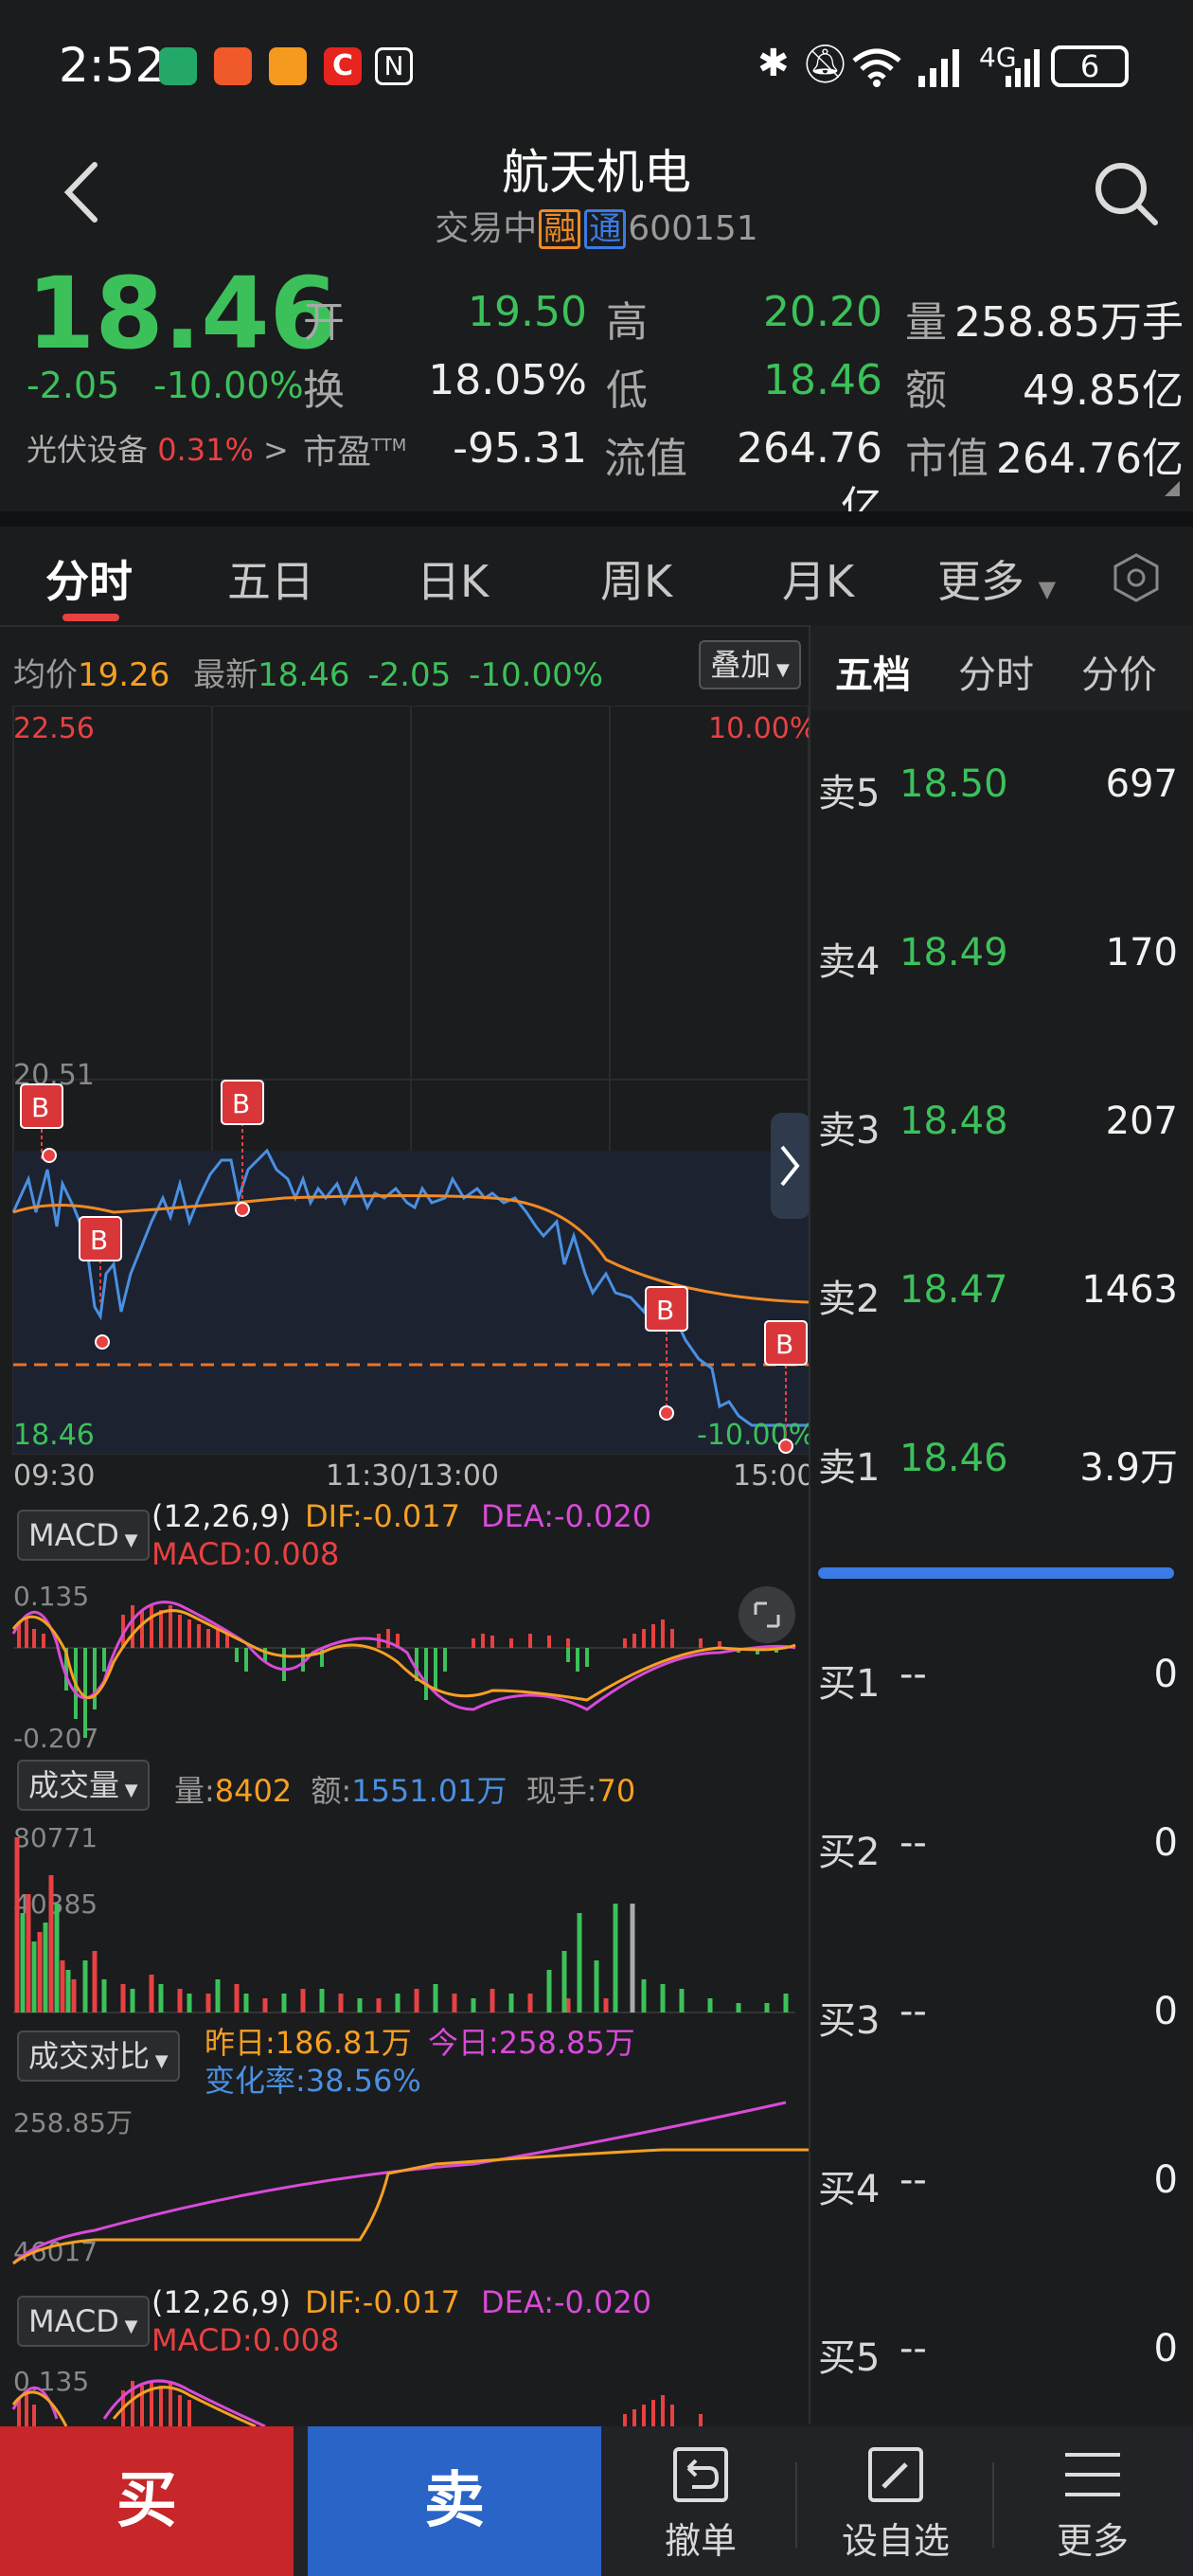 The width and height of the screenshot is (1193, 2576). I want to click on svg-text: 258.85万, so click(73, 2122).